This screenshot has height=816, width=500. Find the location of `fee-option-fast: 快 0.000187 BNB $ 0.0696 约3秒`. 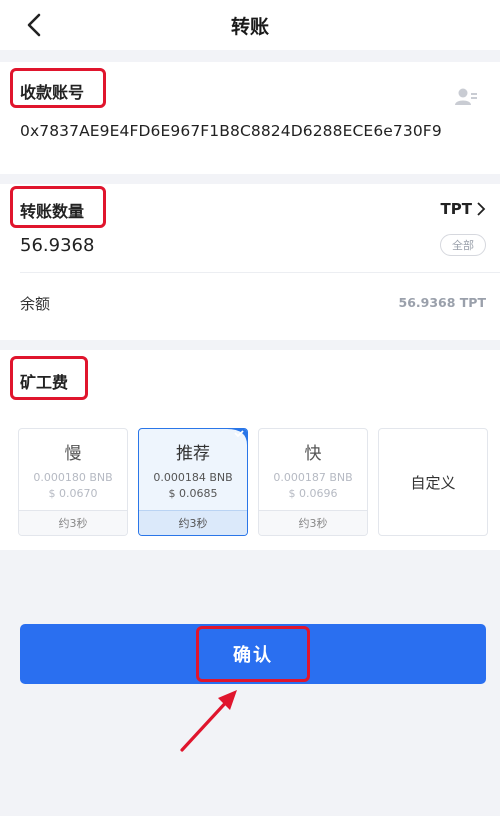

fee-option-fast: 快 0.000187 BNB $ 0.0696 约3秒 is located at coordinates (313, 482).